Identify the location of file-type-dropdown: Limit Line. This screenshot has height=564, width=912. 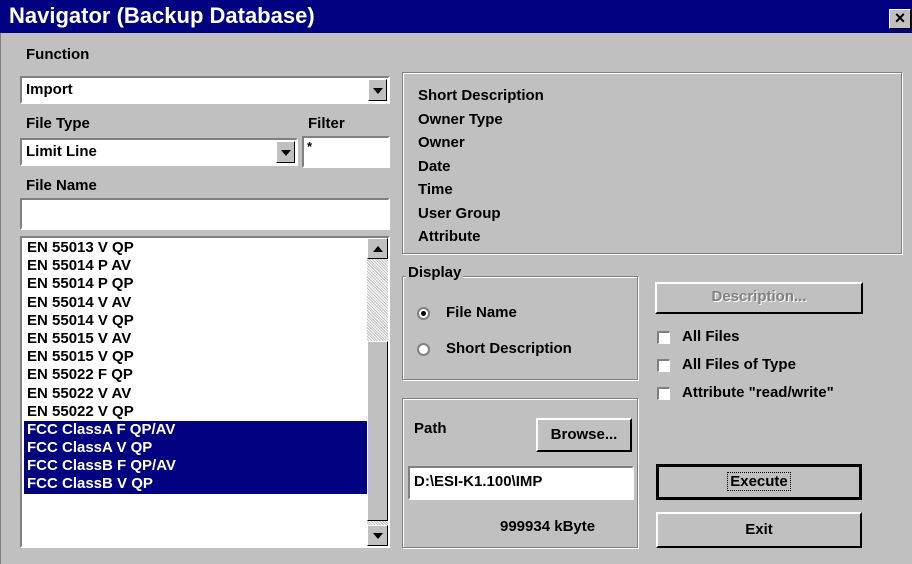
(159, 152).